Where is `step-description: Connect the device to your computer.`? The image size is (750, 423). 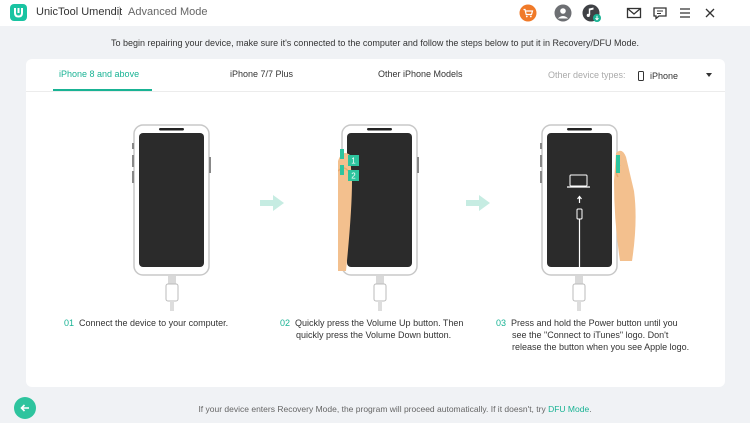 step-description: Connect the device to your computer. is located at coordinates (154, 323).